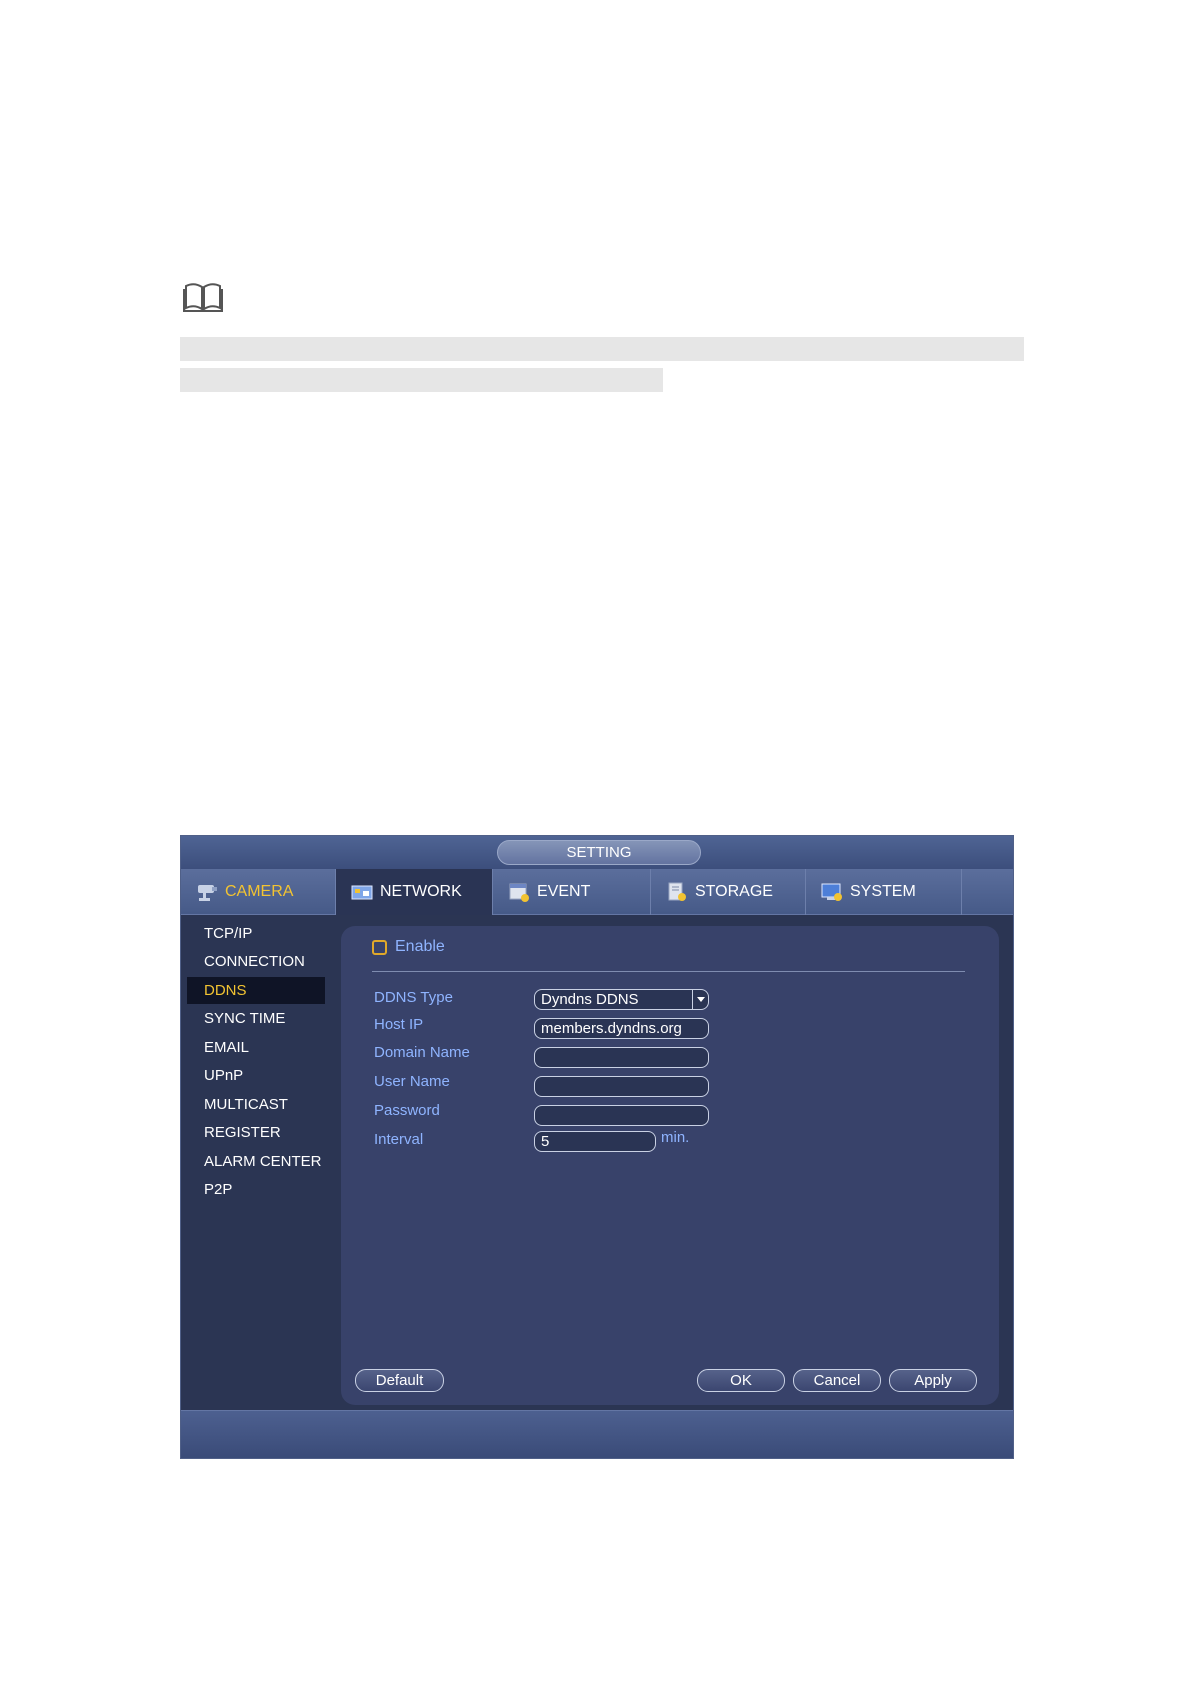 This screenshot has height=1684, width=1191. I want to click on enable-row: Enable, so click(408, 947).